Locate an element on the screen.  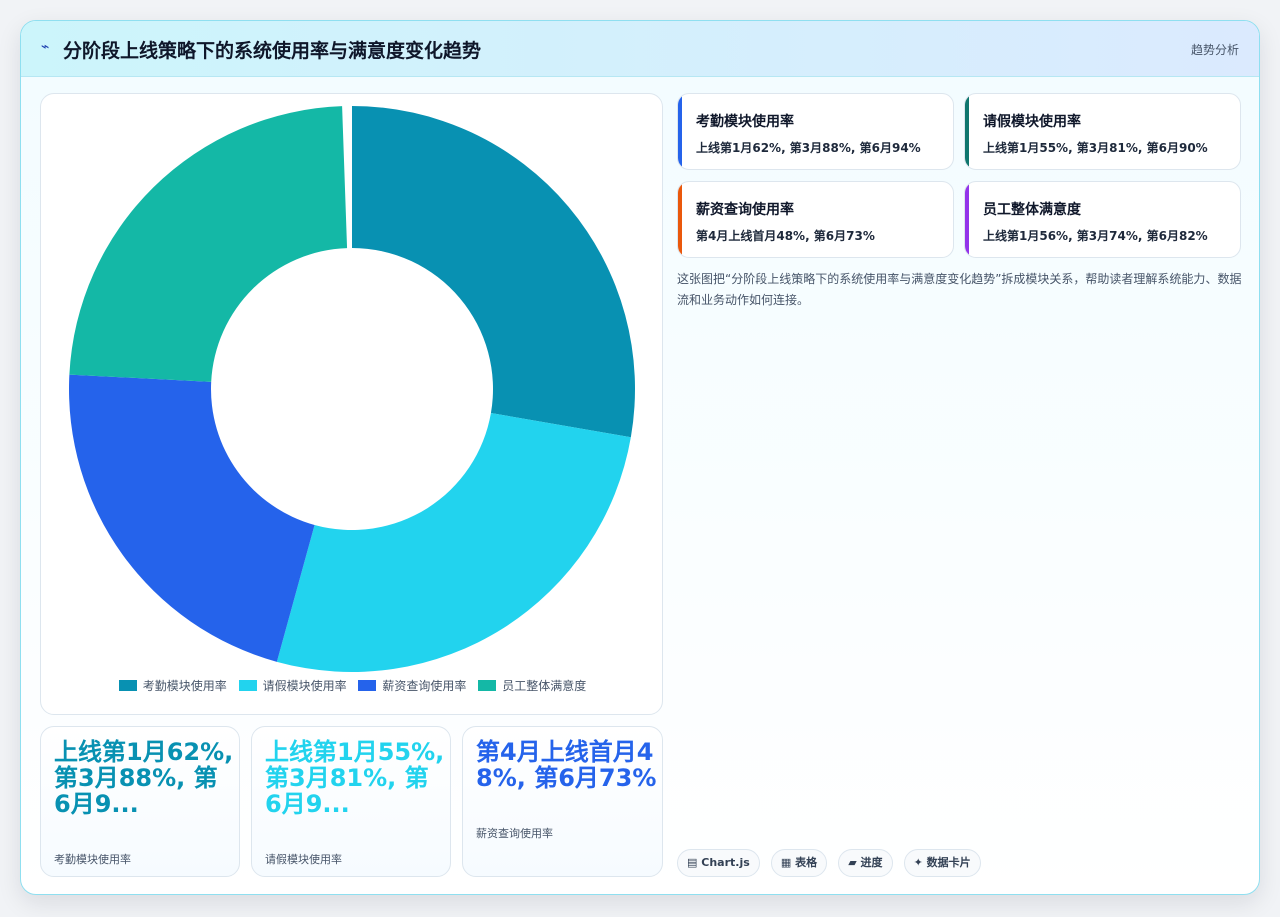
info-card-salary: 薪资查询使用率 第4月上线首月48%, 第6月73% is located at coordinates (815, 219).